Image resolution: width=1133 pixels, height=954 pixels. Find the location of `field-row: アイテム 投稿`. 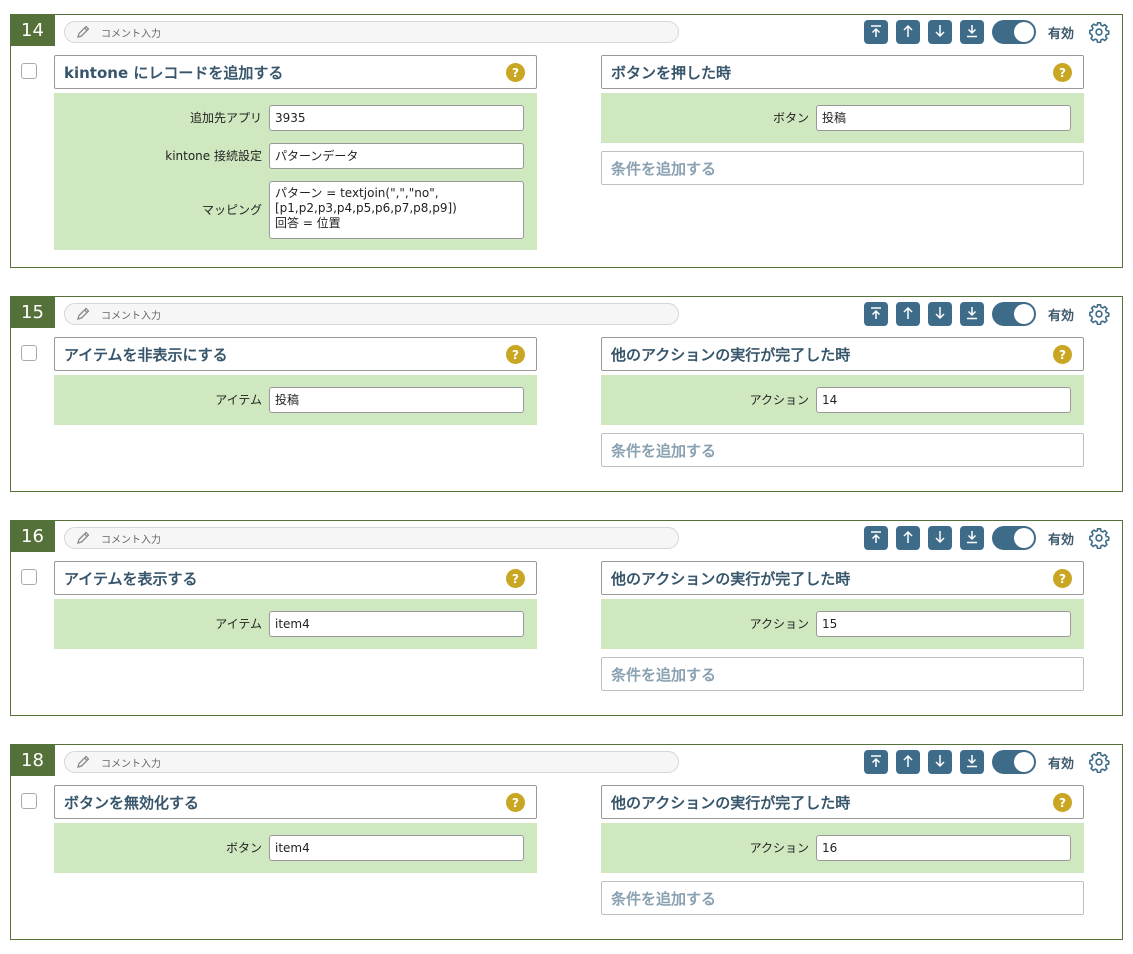

field-row: アイテム 投稿 is located at coordinates (295, 400).